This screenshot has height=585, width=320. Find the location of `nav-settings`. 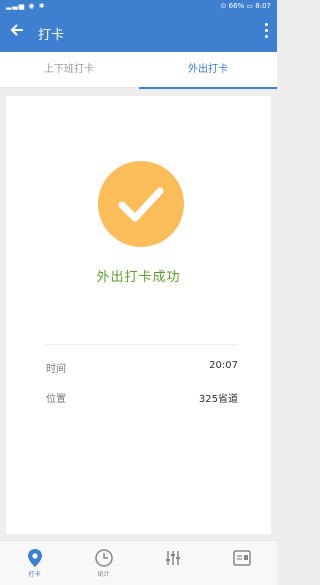

nav-settings is located at coordinates (172, 563).